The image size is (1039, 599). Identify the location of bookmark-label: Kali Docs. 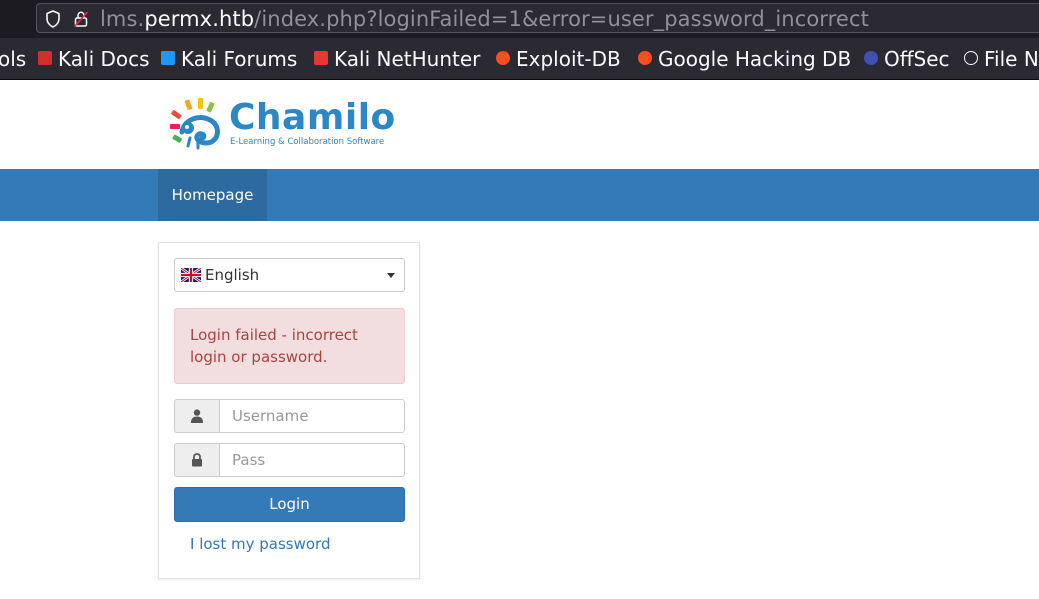
(104, 59).